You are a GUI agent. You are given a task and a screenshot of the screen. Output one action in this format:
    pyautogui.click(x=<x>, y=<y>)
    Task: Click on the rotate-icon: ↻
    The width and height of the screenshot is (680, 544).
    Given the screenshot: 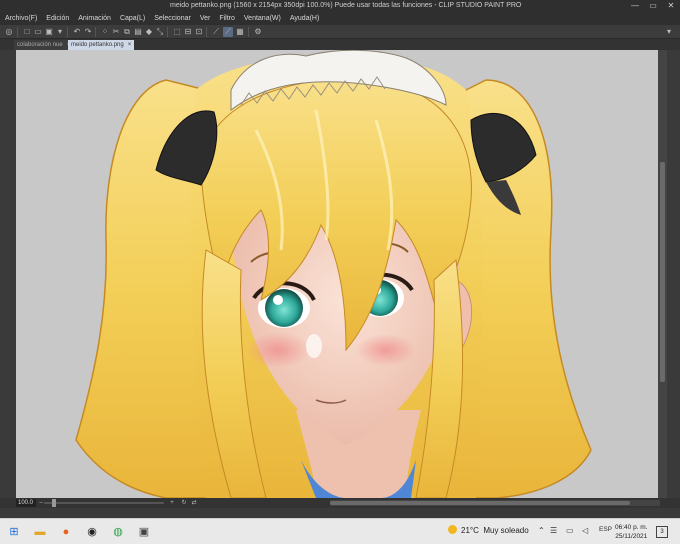 What is the action you would take?
    pyautogui.click(x=184, y=503)
    